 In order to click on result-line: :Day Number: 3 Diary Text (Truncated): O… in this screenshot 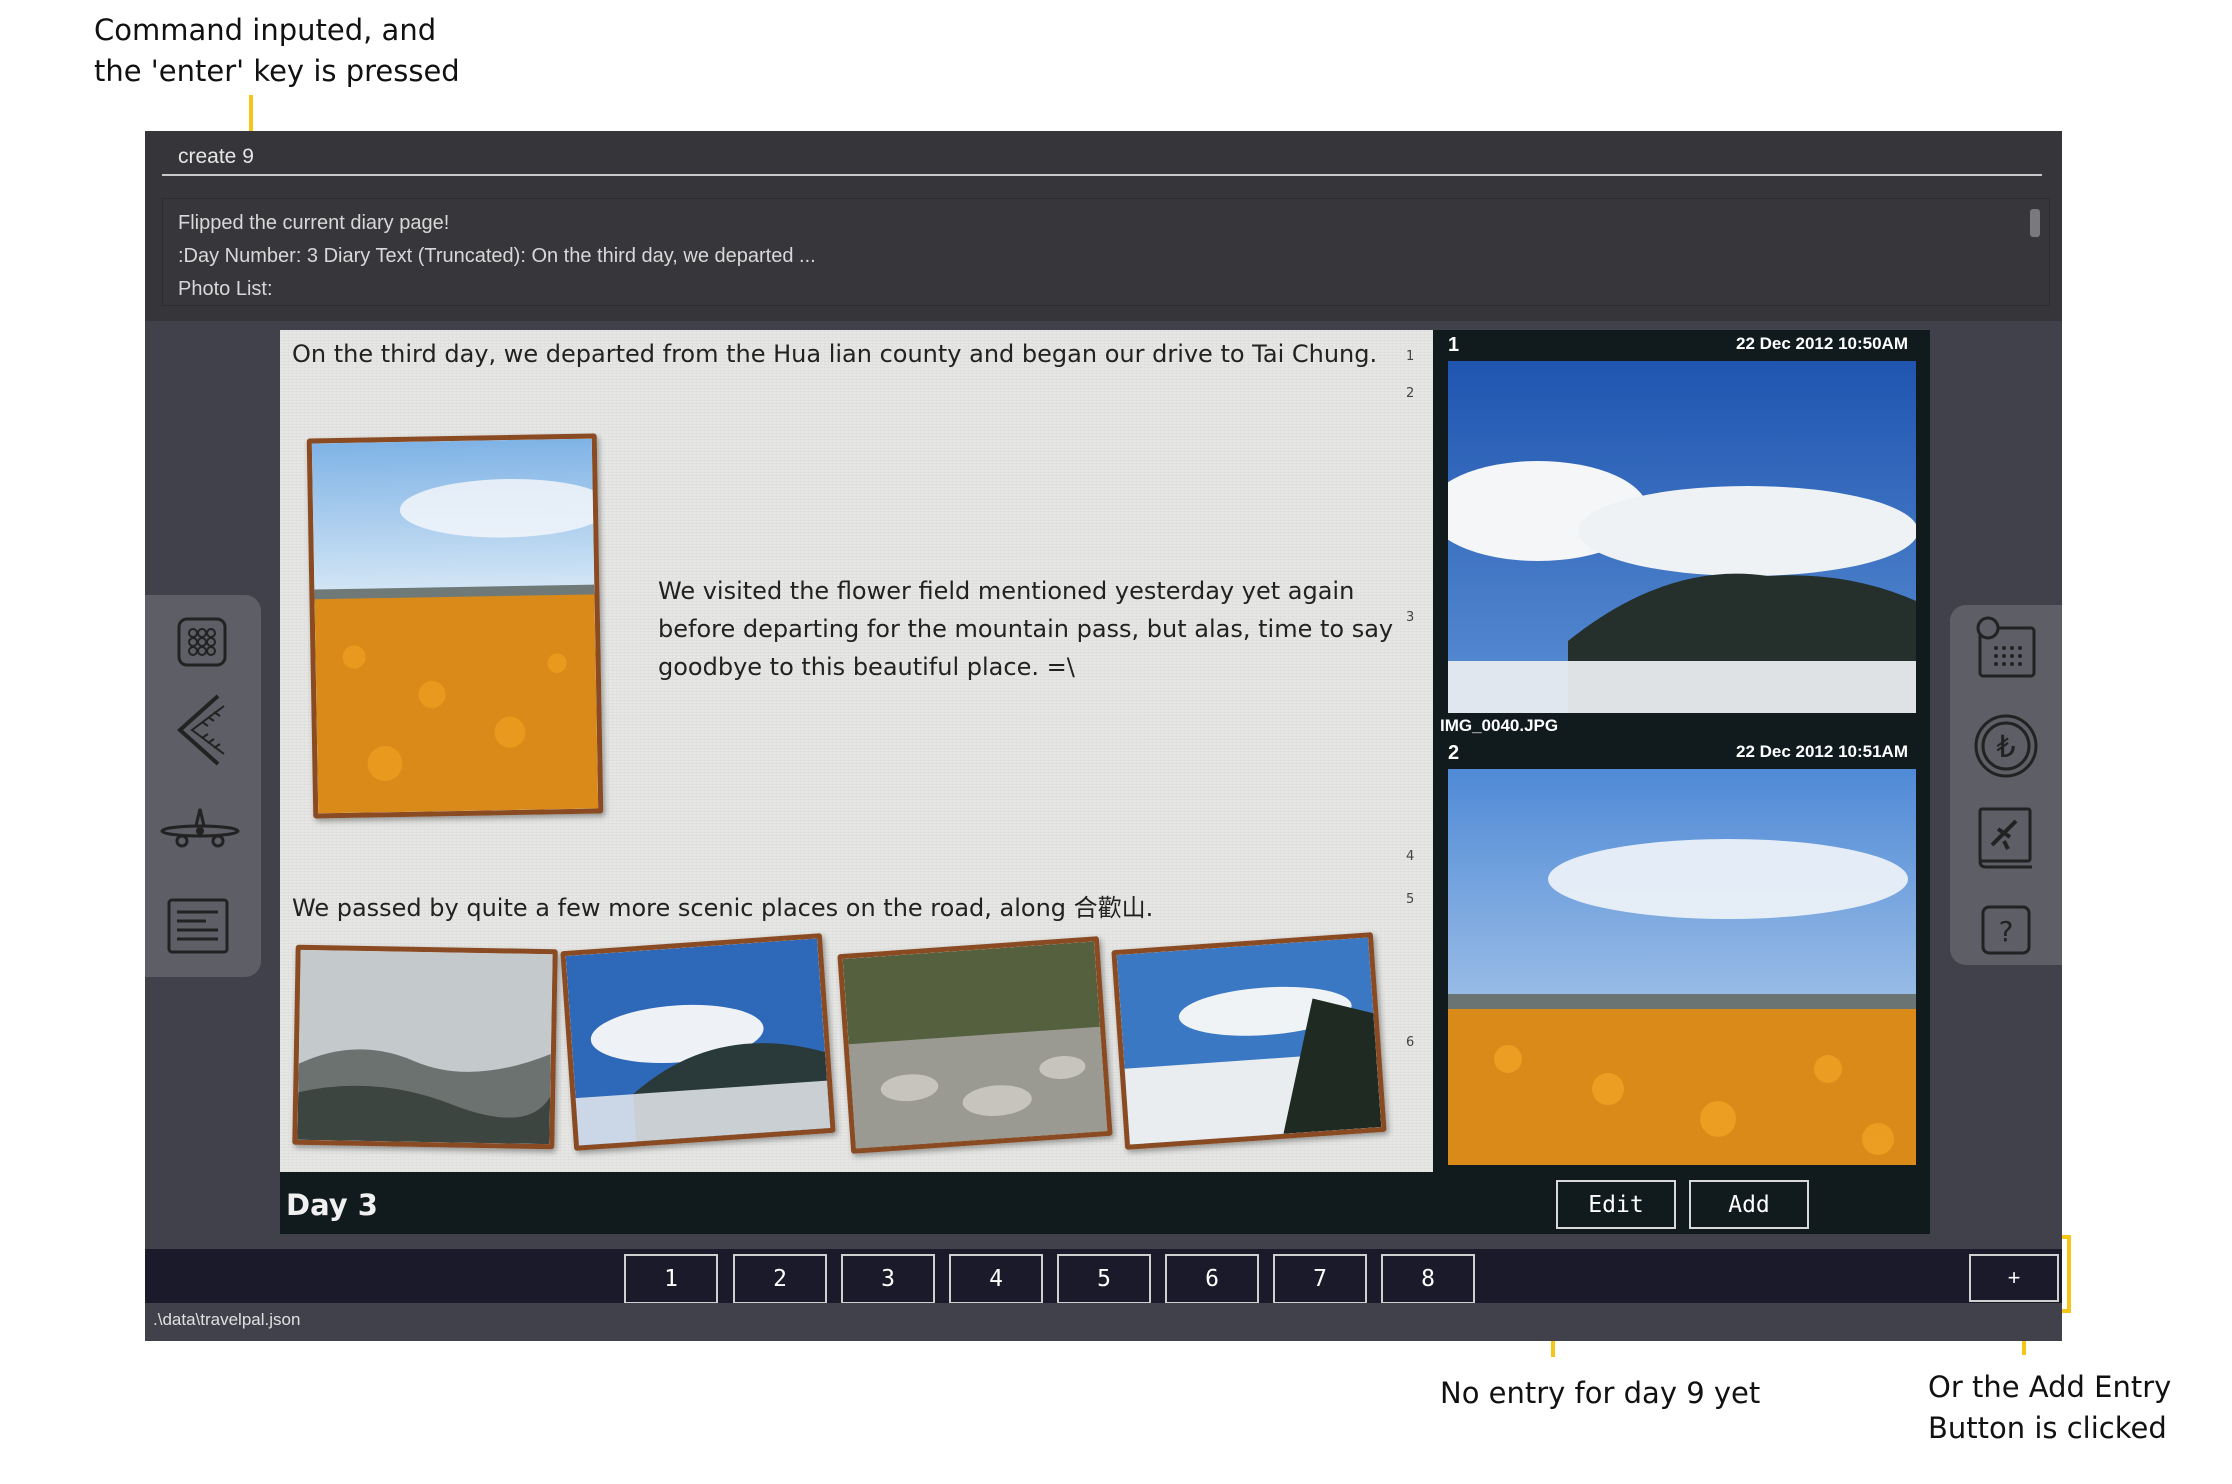, I will do `click(497, 256)`.